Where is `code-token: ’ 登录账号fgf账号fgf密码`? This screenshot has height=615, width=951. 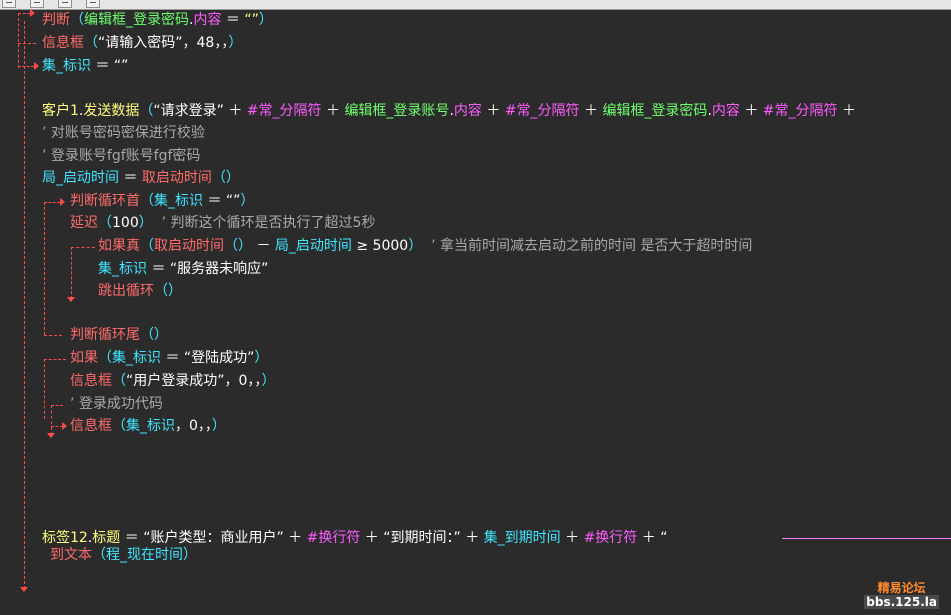 code-token: ’ 登录账号fgf账号fgf密码 is located at coordinates (121, 156).